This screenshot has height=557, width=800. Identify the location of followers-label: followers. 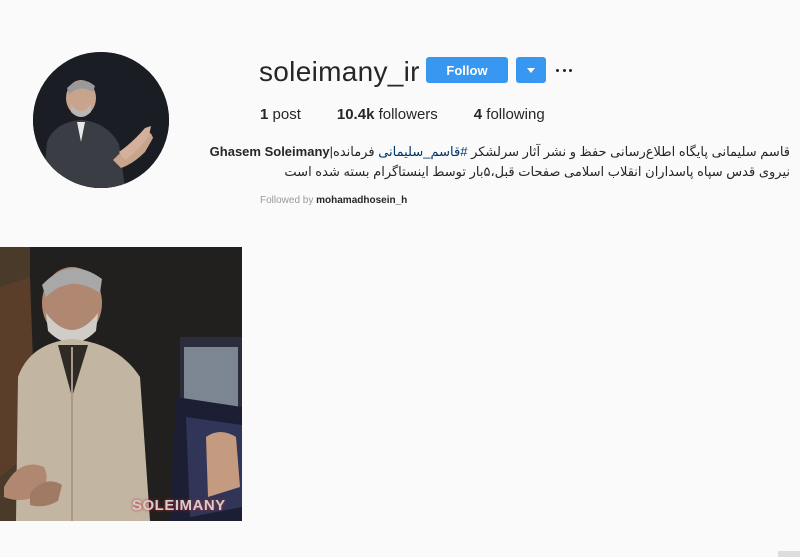
(406, 114).